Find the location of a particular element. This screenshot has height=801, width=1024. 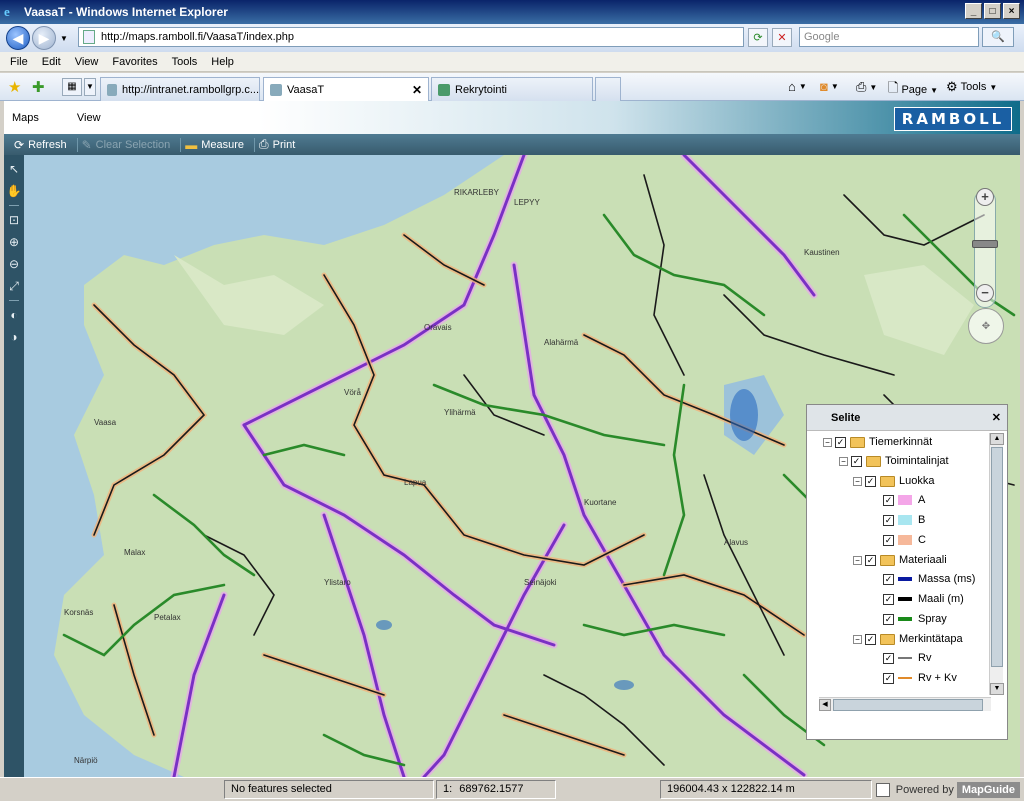

search-input: Google is located at coordinates (889, 37).